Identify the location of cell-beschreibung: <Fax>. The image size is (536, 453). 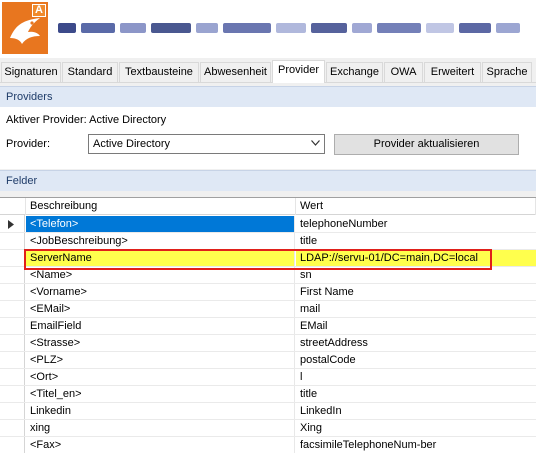
(160, 445).